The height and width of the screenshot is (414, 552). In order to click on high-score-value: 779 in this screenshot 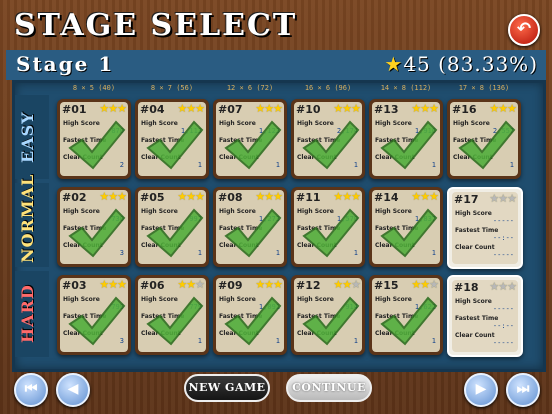, I will do `click(195, 307)`.